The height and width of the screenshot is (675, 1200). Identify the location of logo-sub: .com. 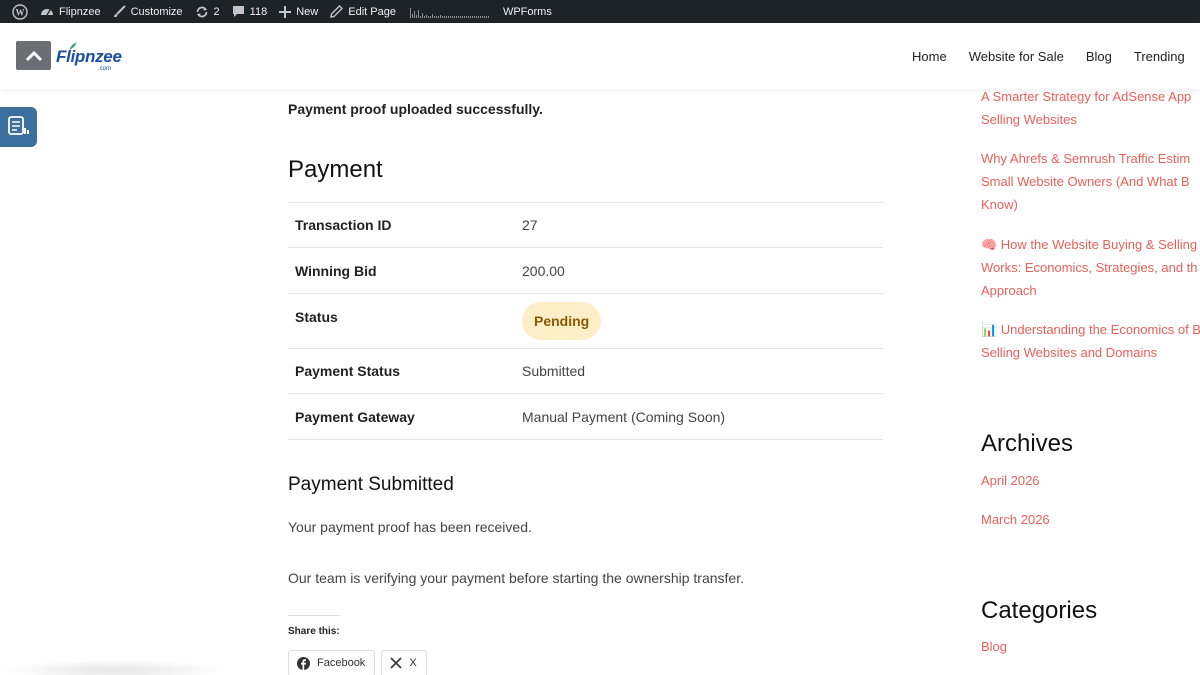
(105, 69).